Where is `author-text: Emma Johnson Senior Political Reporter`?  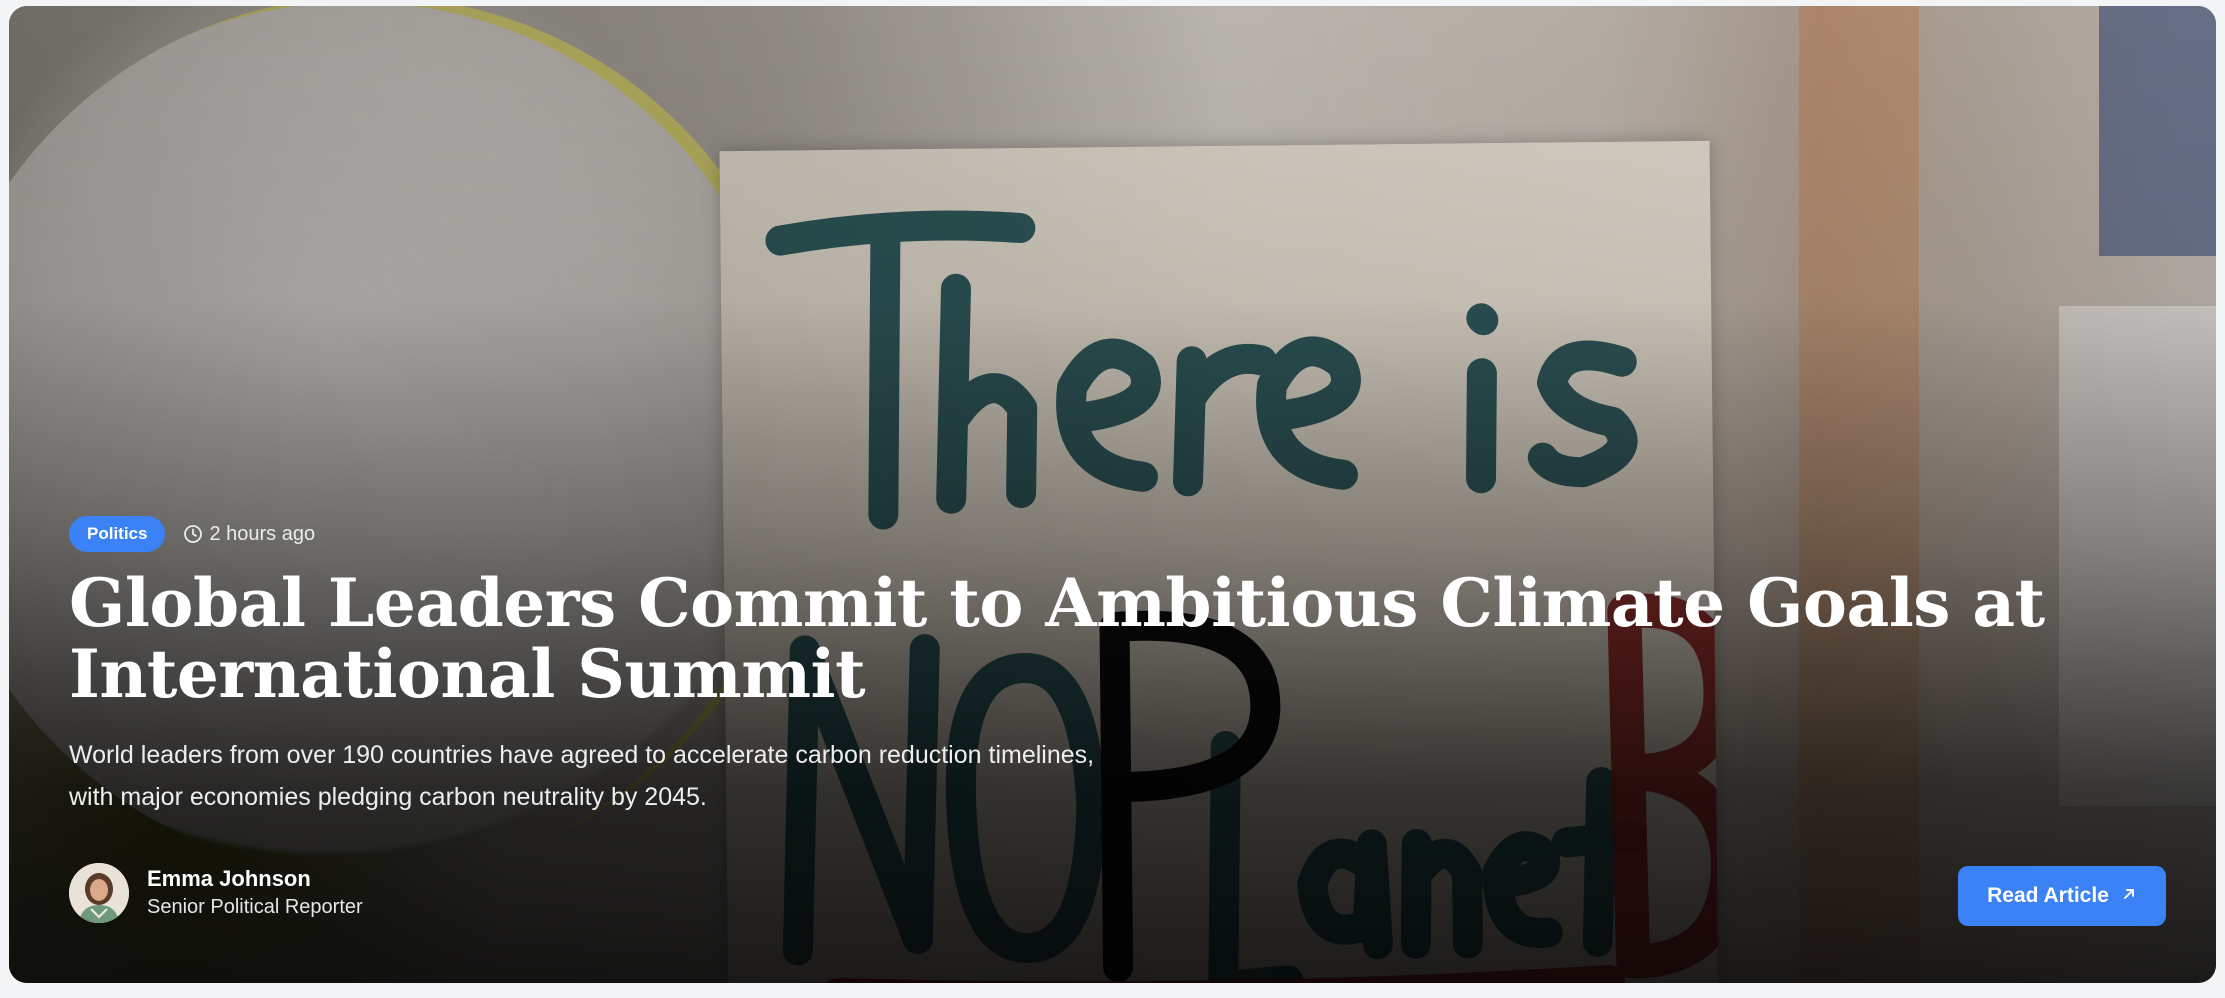
author-text: Emma Johnson Senior Political Reporter is located at coordinates (255, 893).